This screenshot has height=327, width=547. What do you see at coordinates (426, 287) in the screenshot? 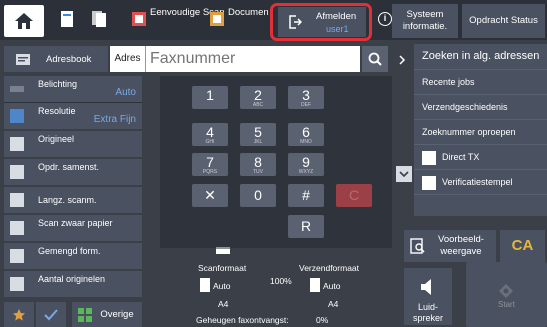
I see `speaker-icon` at bounding box center [426, 287].